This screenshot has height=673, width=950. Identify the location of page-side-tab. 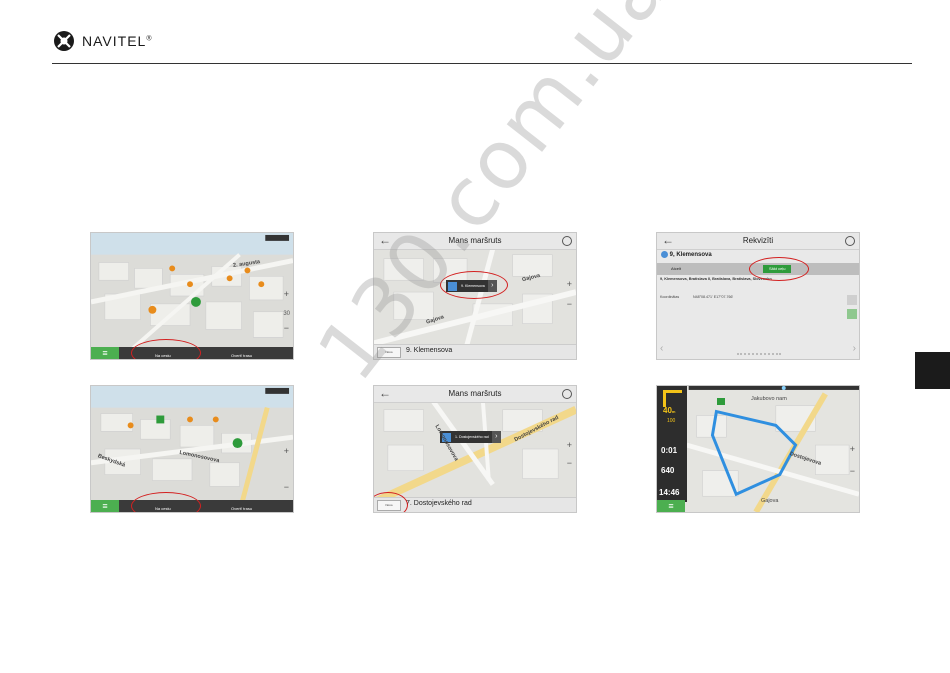
(932, 370).